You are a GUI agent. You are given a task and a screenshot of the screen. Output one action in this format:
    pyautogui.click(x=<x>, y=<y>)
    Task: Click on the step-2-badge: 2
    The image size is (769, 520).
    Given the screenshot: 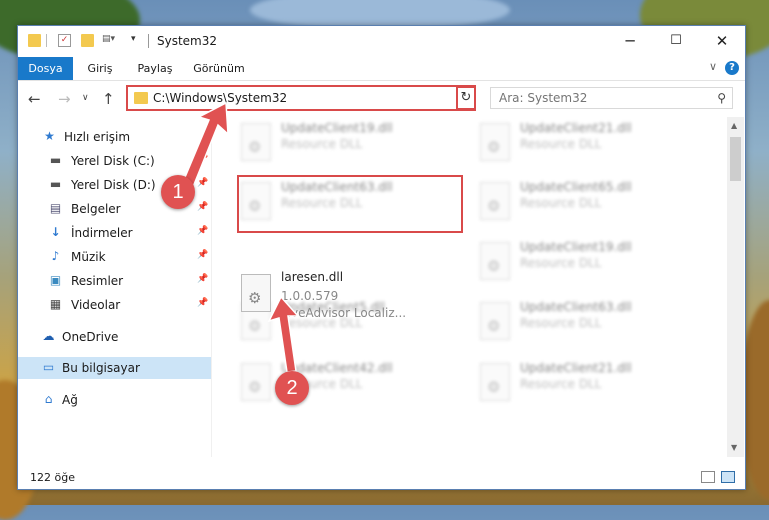 What is the action you would take?
    pyautogui.click(x=292, y=388)
    